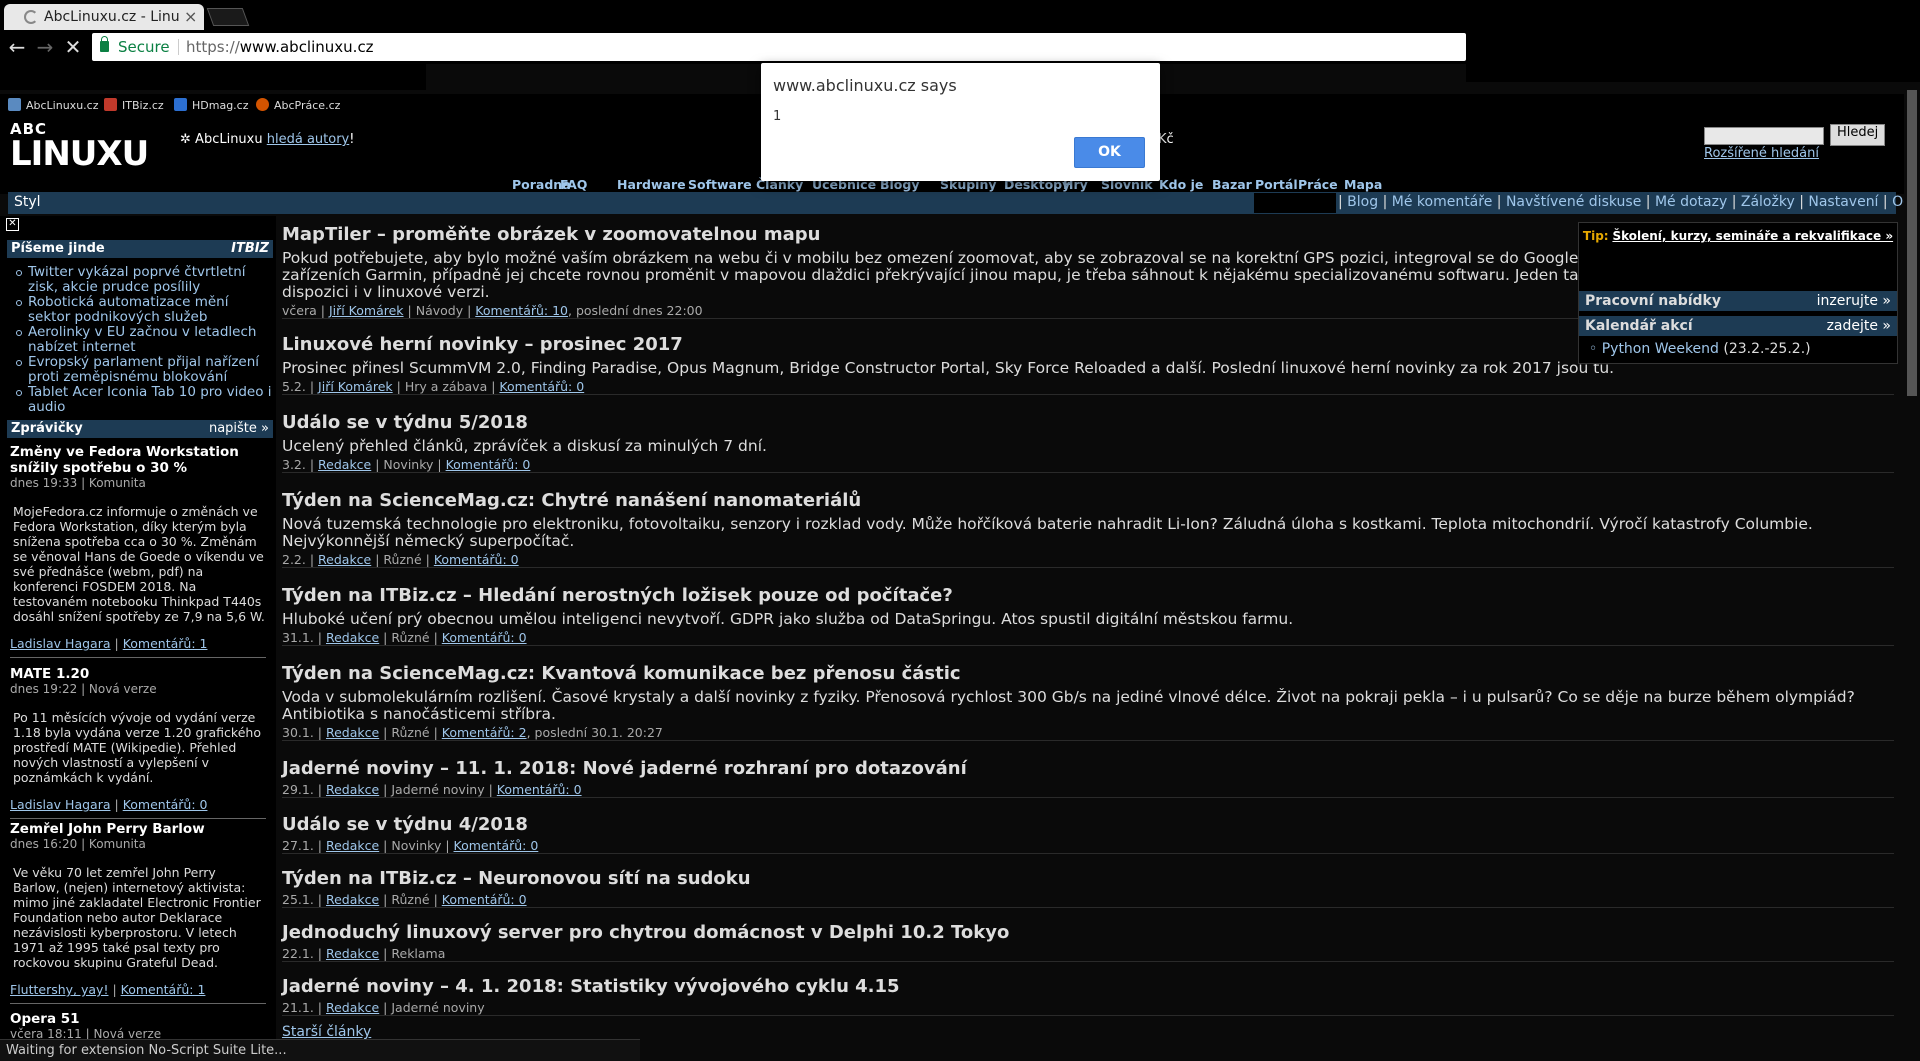 This screenshot has width=1920, height=1061. What do you see at coordinates (1109, 152) in the screenshot?
I see `ok-button: OK` at bounding box center [1109, 152].